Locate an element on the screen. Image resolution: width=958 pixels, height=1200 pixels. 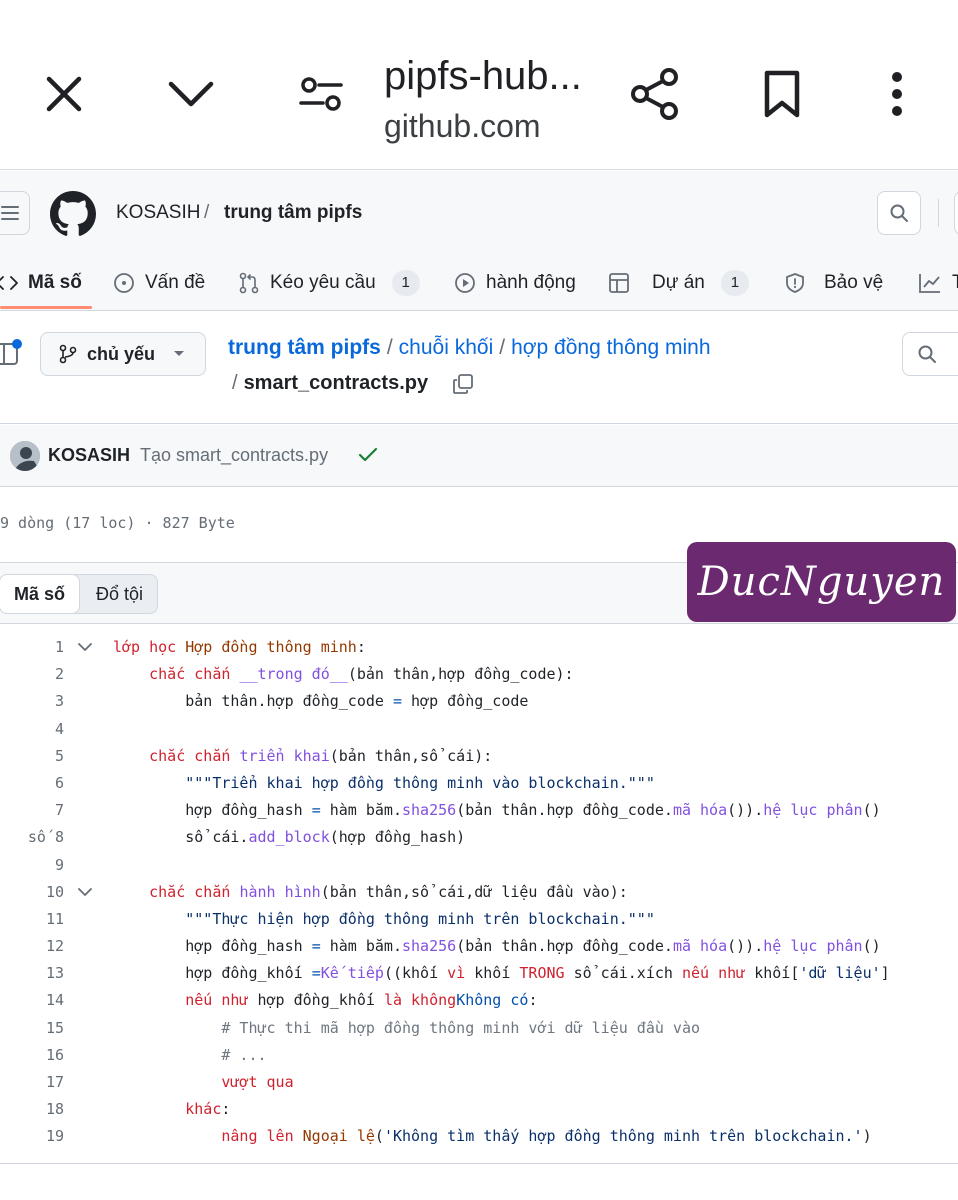
code-token: khối[ is located at coordinates (772, 973).